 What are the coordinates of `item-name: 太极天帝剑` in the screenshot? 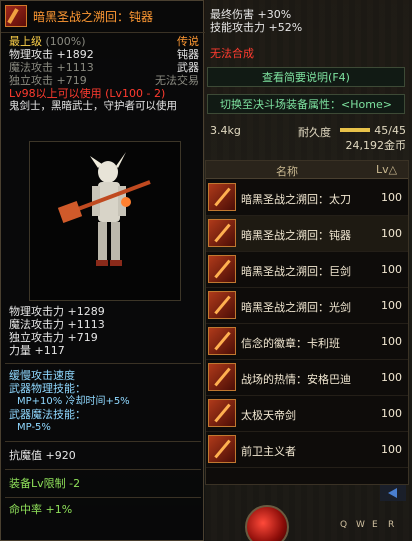 It's located at (268, 415).